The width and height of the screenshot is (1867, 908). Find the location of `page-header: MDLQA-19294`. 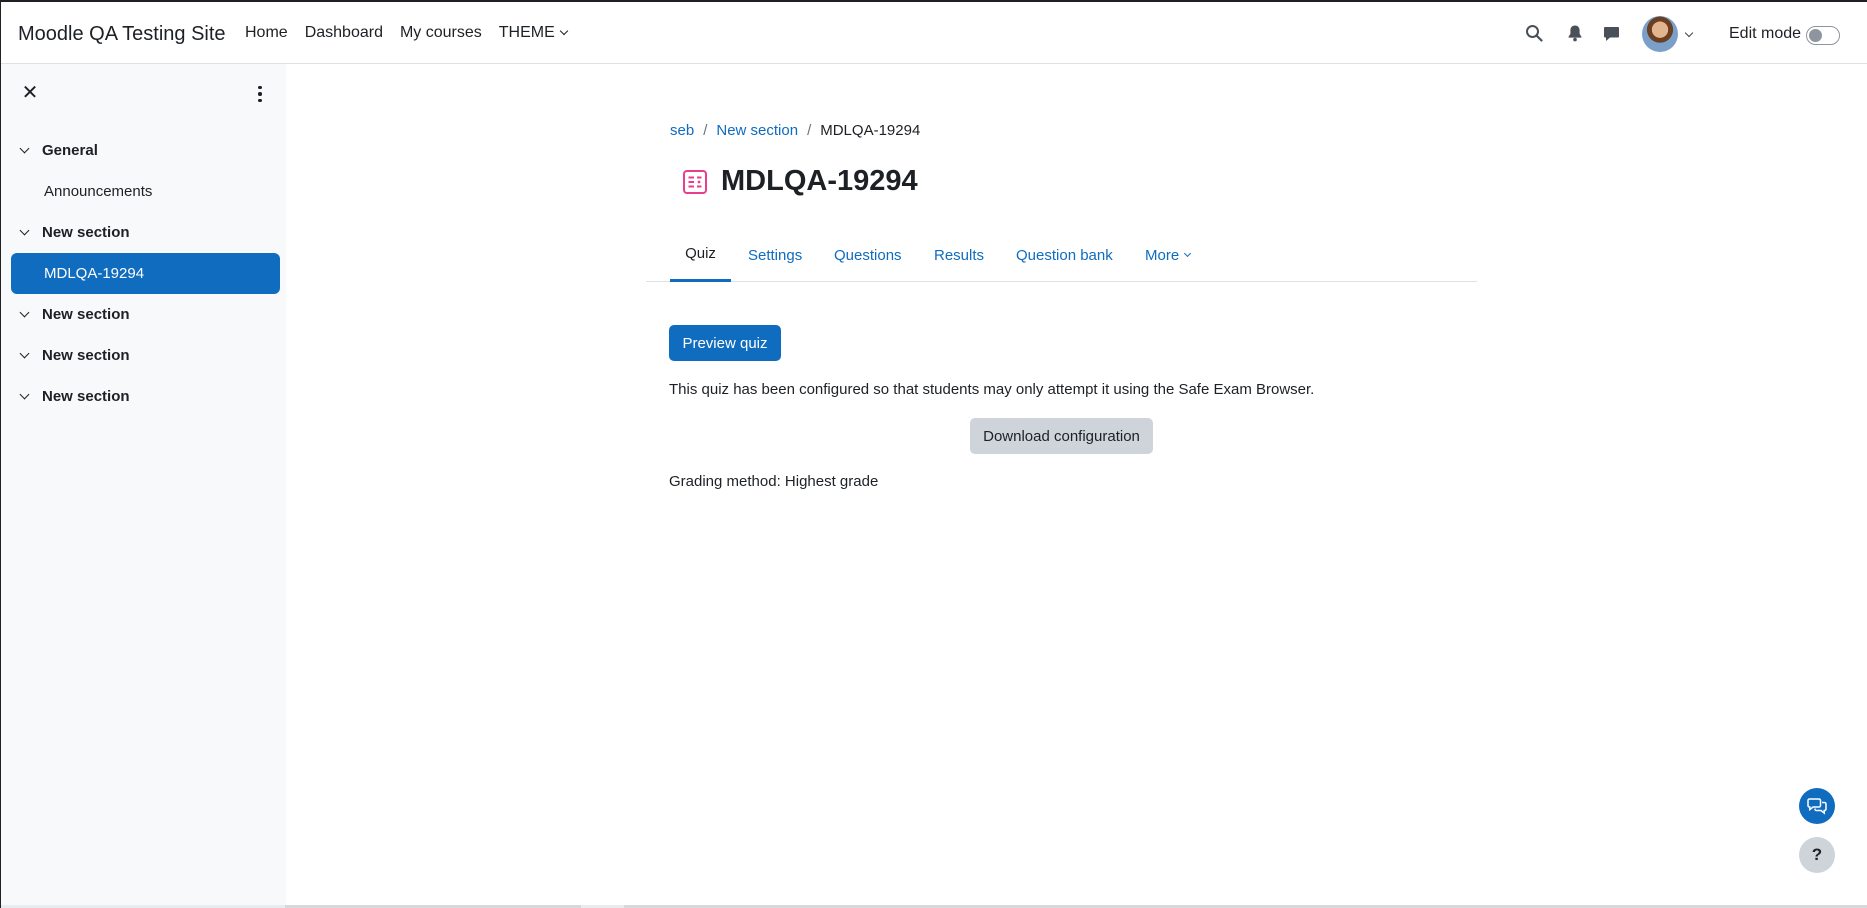

page-header: MDLQA-19294 is located at coordinates (799, 181).